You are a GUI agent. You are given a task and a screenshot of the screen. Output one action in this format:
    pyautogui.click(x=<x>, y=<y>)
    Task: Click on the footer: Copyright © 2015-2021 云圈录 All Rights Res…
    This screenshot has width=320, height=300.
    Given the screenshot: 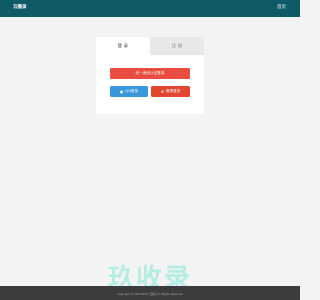 What is the action you would take?
    pyautogui.click(x=150, y=293)
    